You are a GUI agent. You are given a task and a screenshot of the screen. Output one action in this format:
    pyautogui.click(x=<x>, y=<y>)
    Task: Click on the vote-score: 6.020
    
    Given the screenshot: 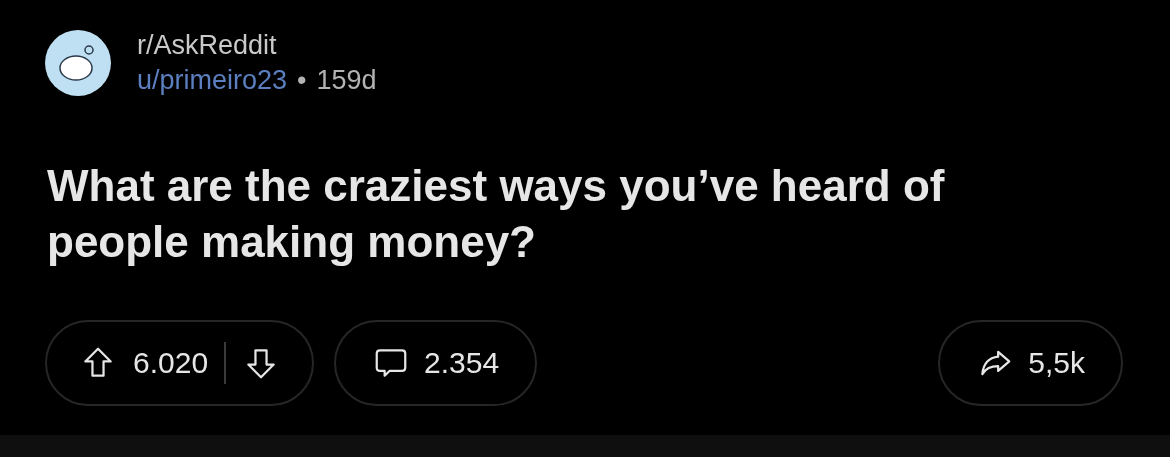 What is the action you would take?
    pyautogui.click(x=171, y=363)
    